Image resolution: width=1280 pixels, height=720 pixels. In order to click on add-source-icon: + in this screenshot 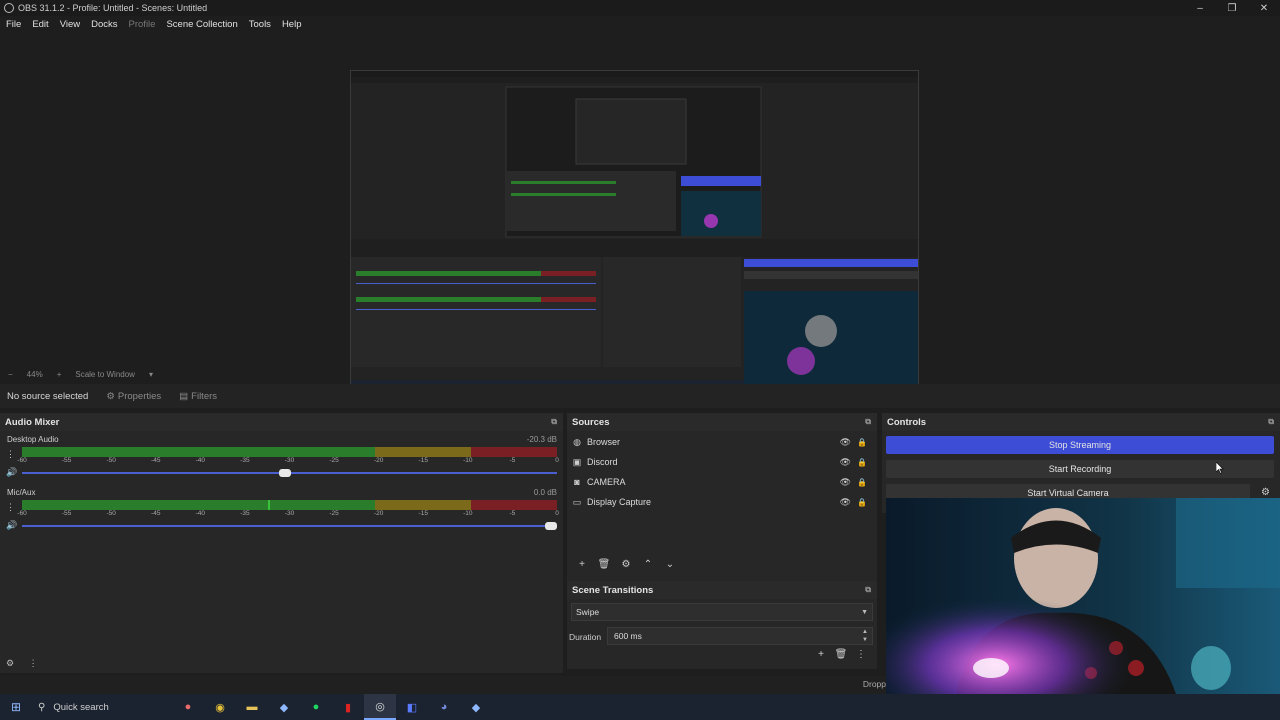, I will do `click(582, 564)`.